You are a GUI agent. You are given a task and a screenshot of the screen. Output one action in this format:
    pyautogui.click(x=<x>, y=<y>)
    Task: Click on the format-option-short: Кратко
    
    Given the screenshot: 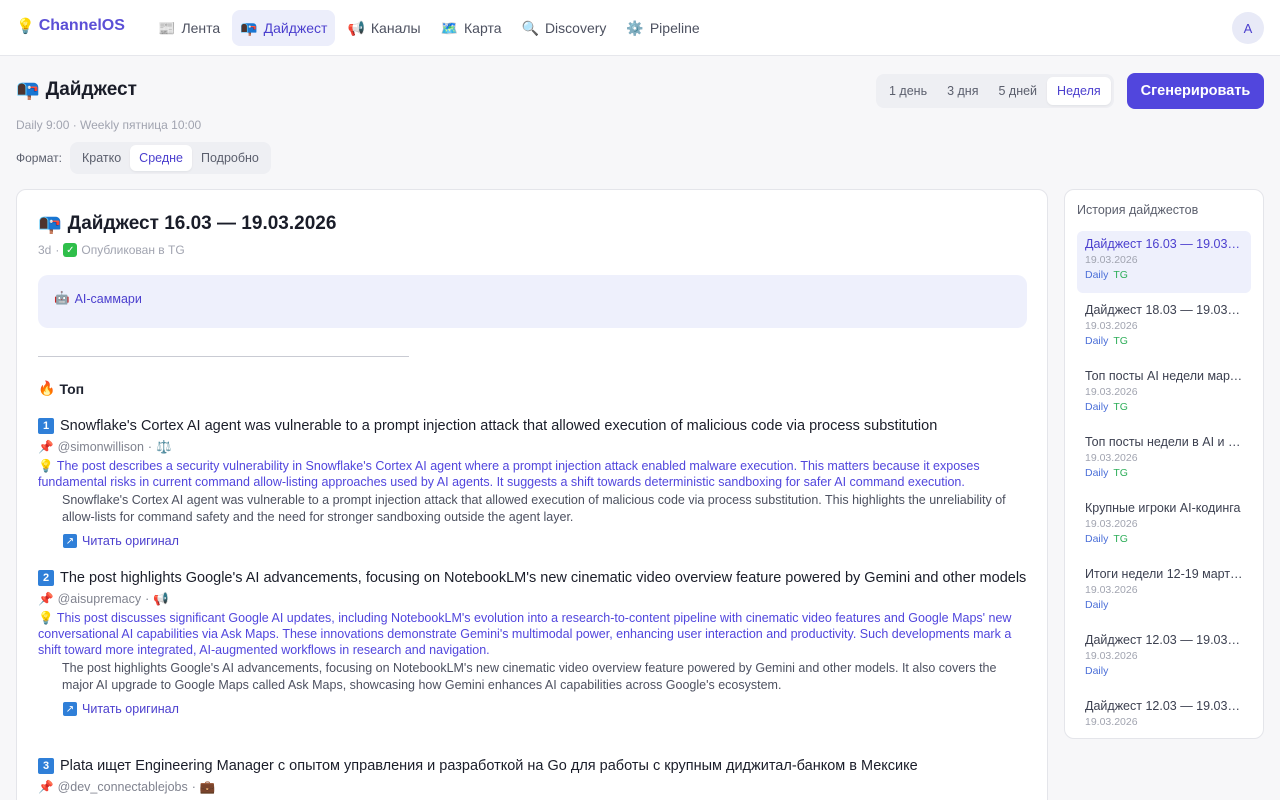 What is the action you would take?
    pyautogui.click(x=101, y=158)
    